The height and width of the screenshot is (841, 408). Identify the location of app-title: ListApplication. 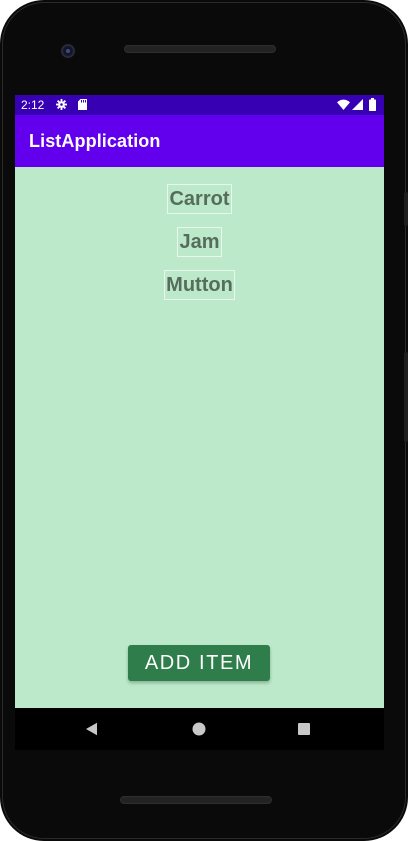
(95, 141).